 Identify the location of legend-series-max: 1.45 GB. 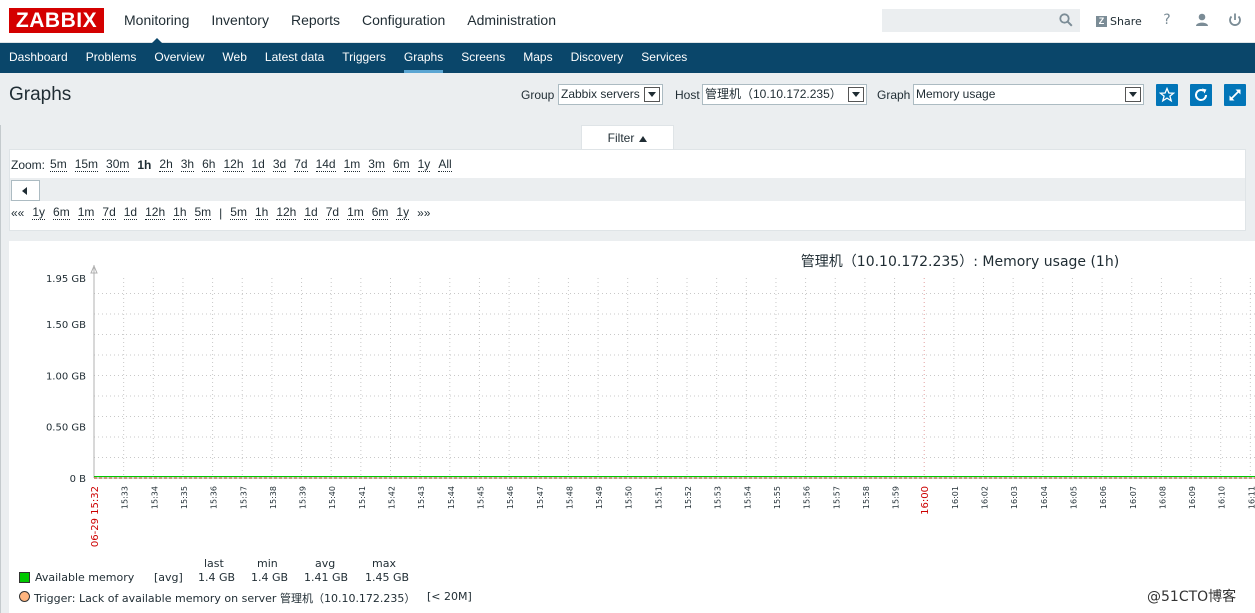
(387, 577).